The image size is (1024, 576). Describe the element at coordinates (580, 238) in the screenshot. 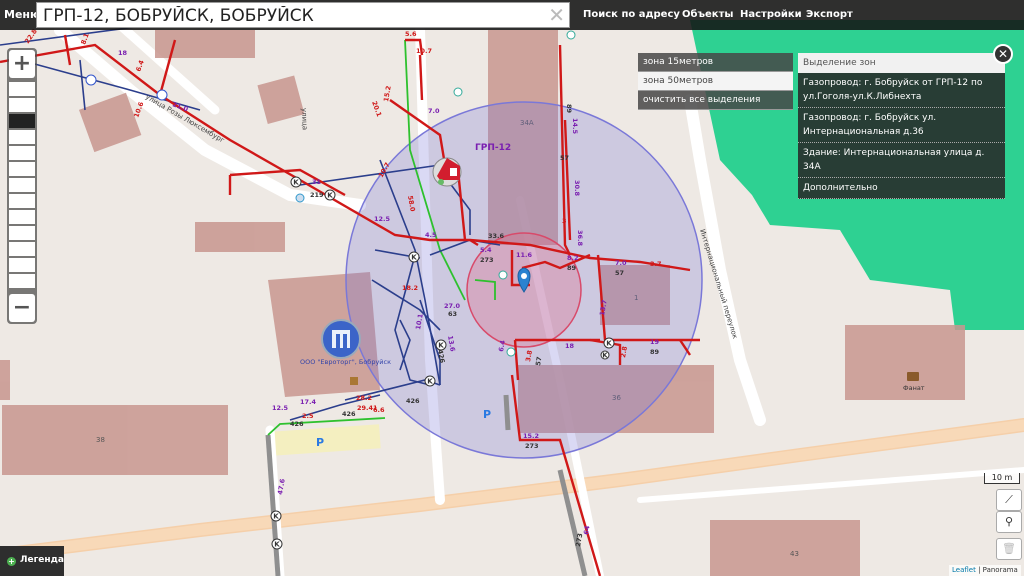

I see `svg-text: 36.8` at that location.